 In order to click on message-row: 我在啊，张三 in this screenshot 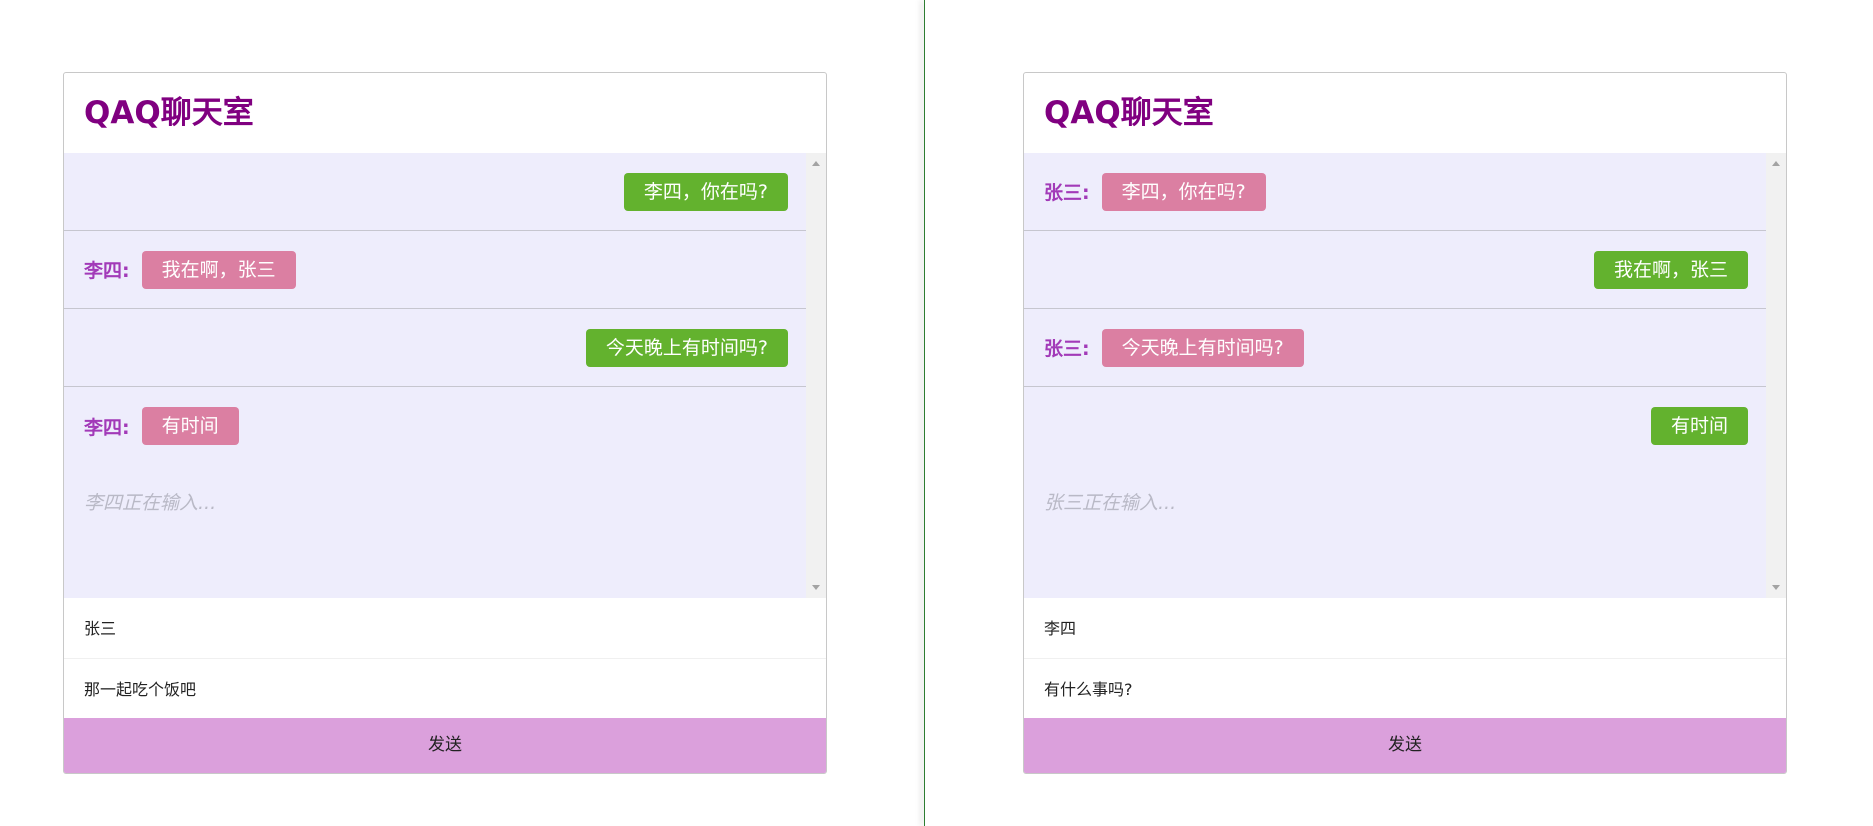, I will do `click(1396, 270)`.